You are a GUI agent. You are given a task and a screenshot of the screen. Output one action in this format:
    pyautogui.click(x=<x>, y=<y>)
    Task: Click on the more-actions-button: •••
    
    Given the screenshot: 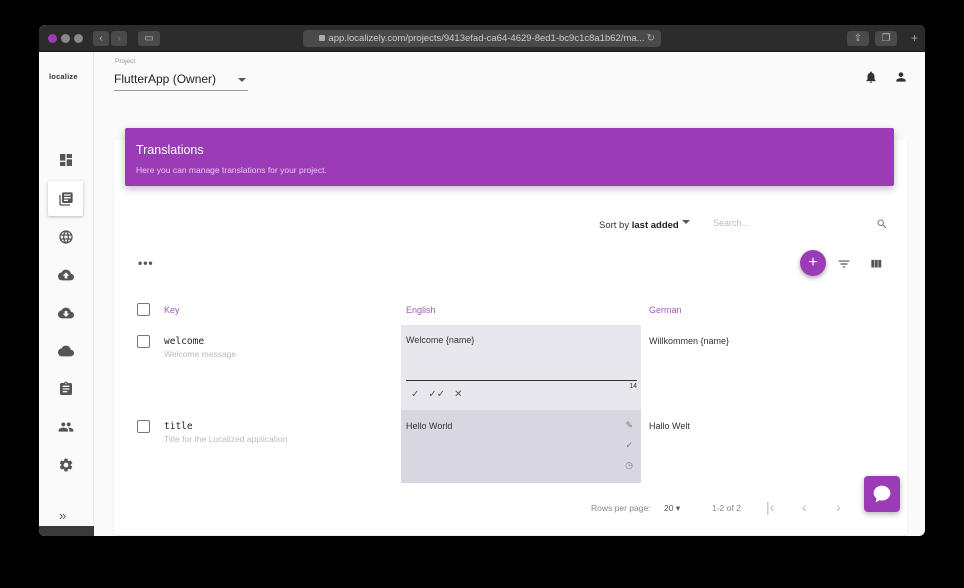 What is the action you would take?
    pyautogui.click(x=146, y=263)
    